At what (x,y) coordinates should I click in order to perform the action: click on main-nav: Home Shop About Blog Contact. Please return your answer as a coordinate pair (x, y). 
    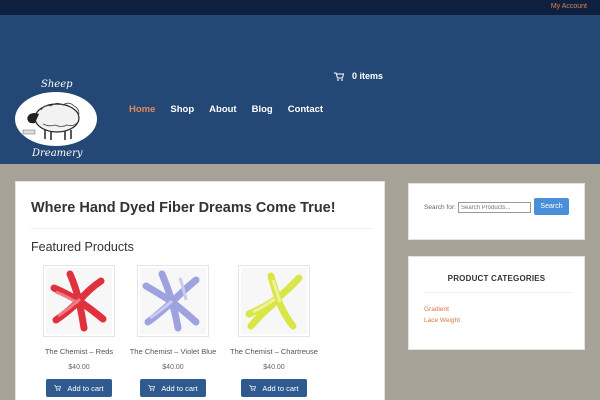
    Looking at the image, I should click on (233, 109).